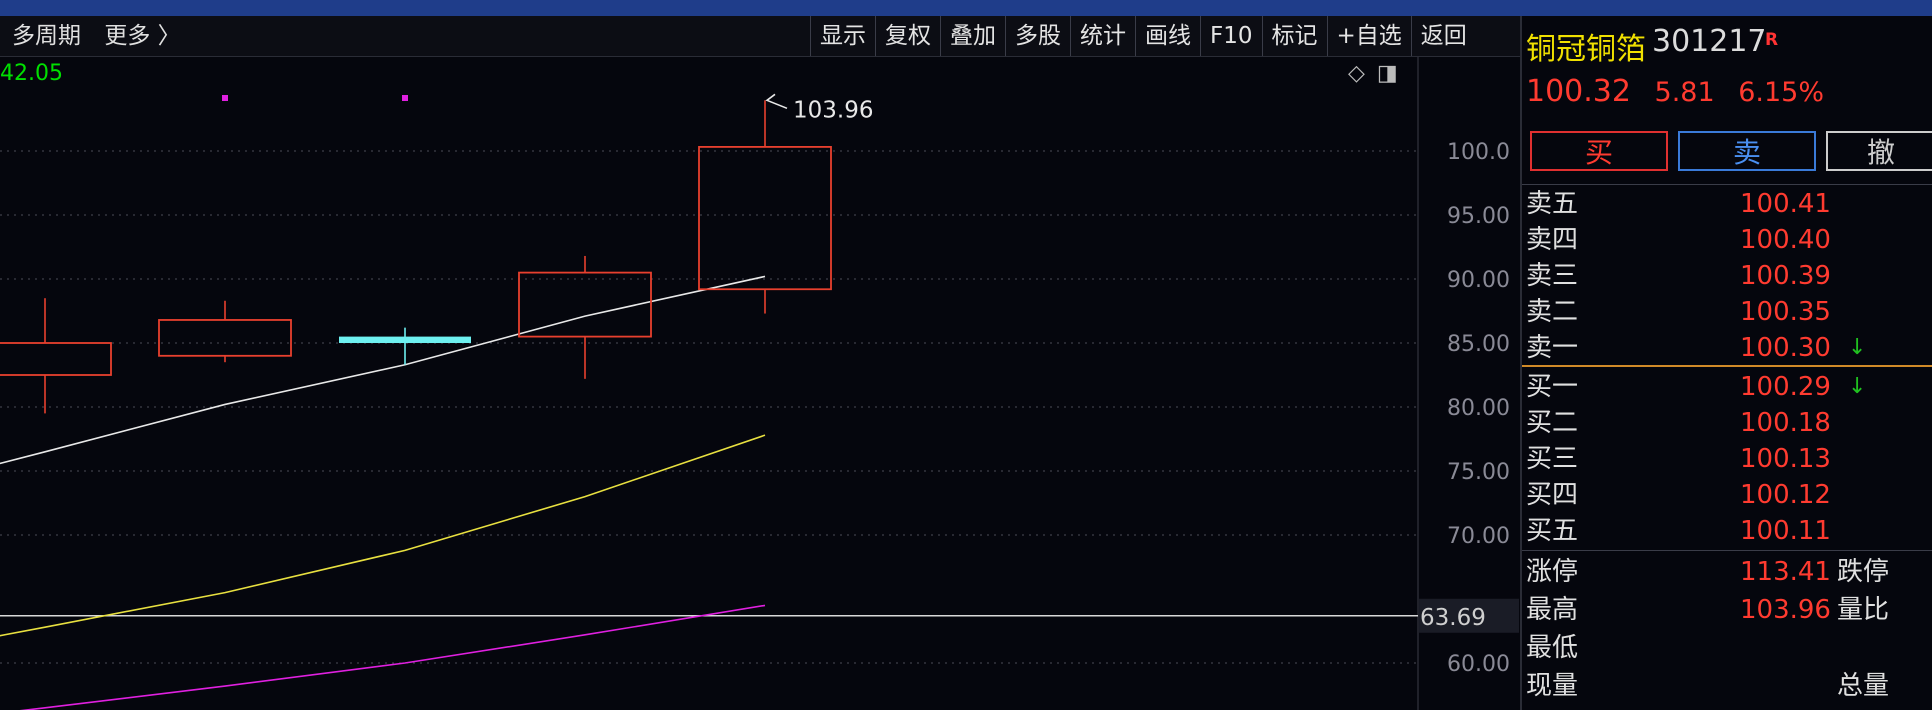 This screenshot has height=710, width=1932. What do you see at coordinates (1781, 92) in the screenshot?
I see `price-change-pct: 6.15%` at bounding box center [1781, 92].